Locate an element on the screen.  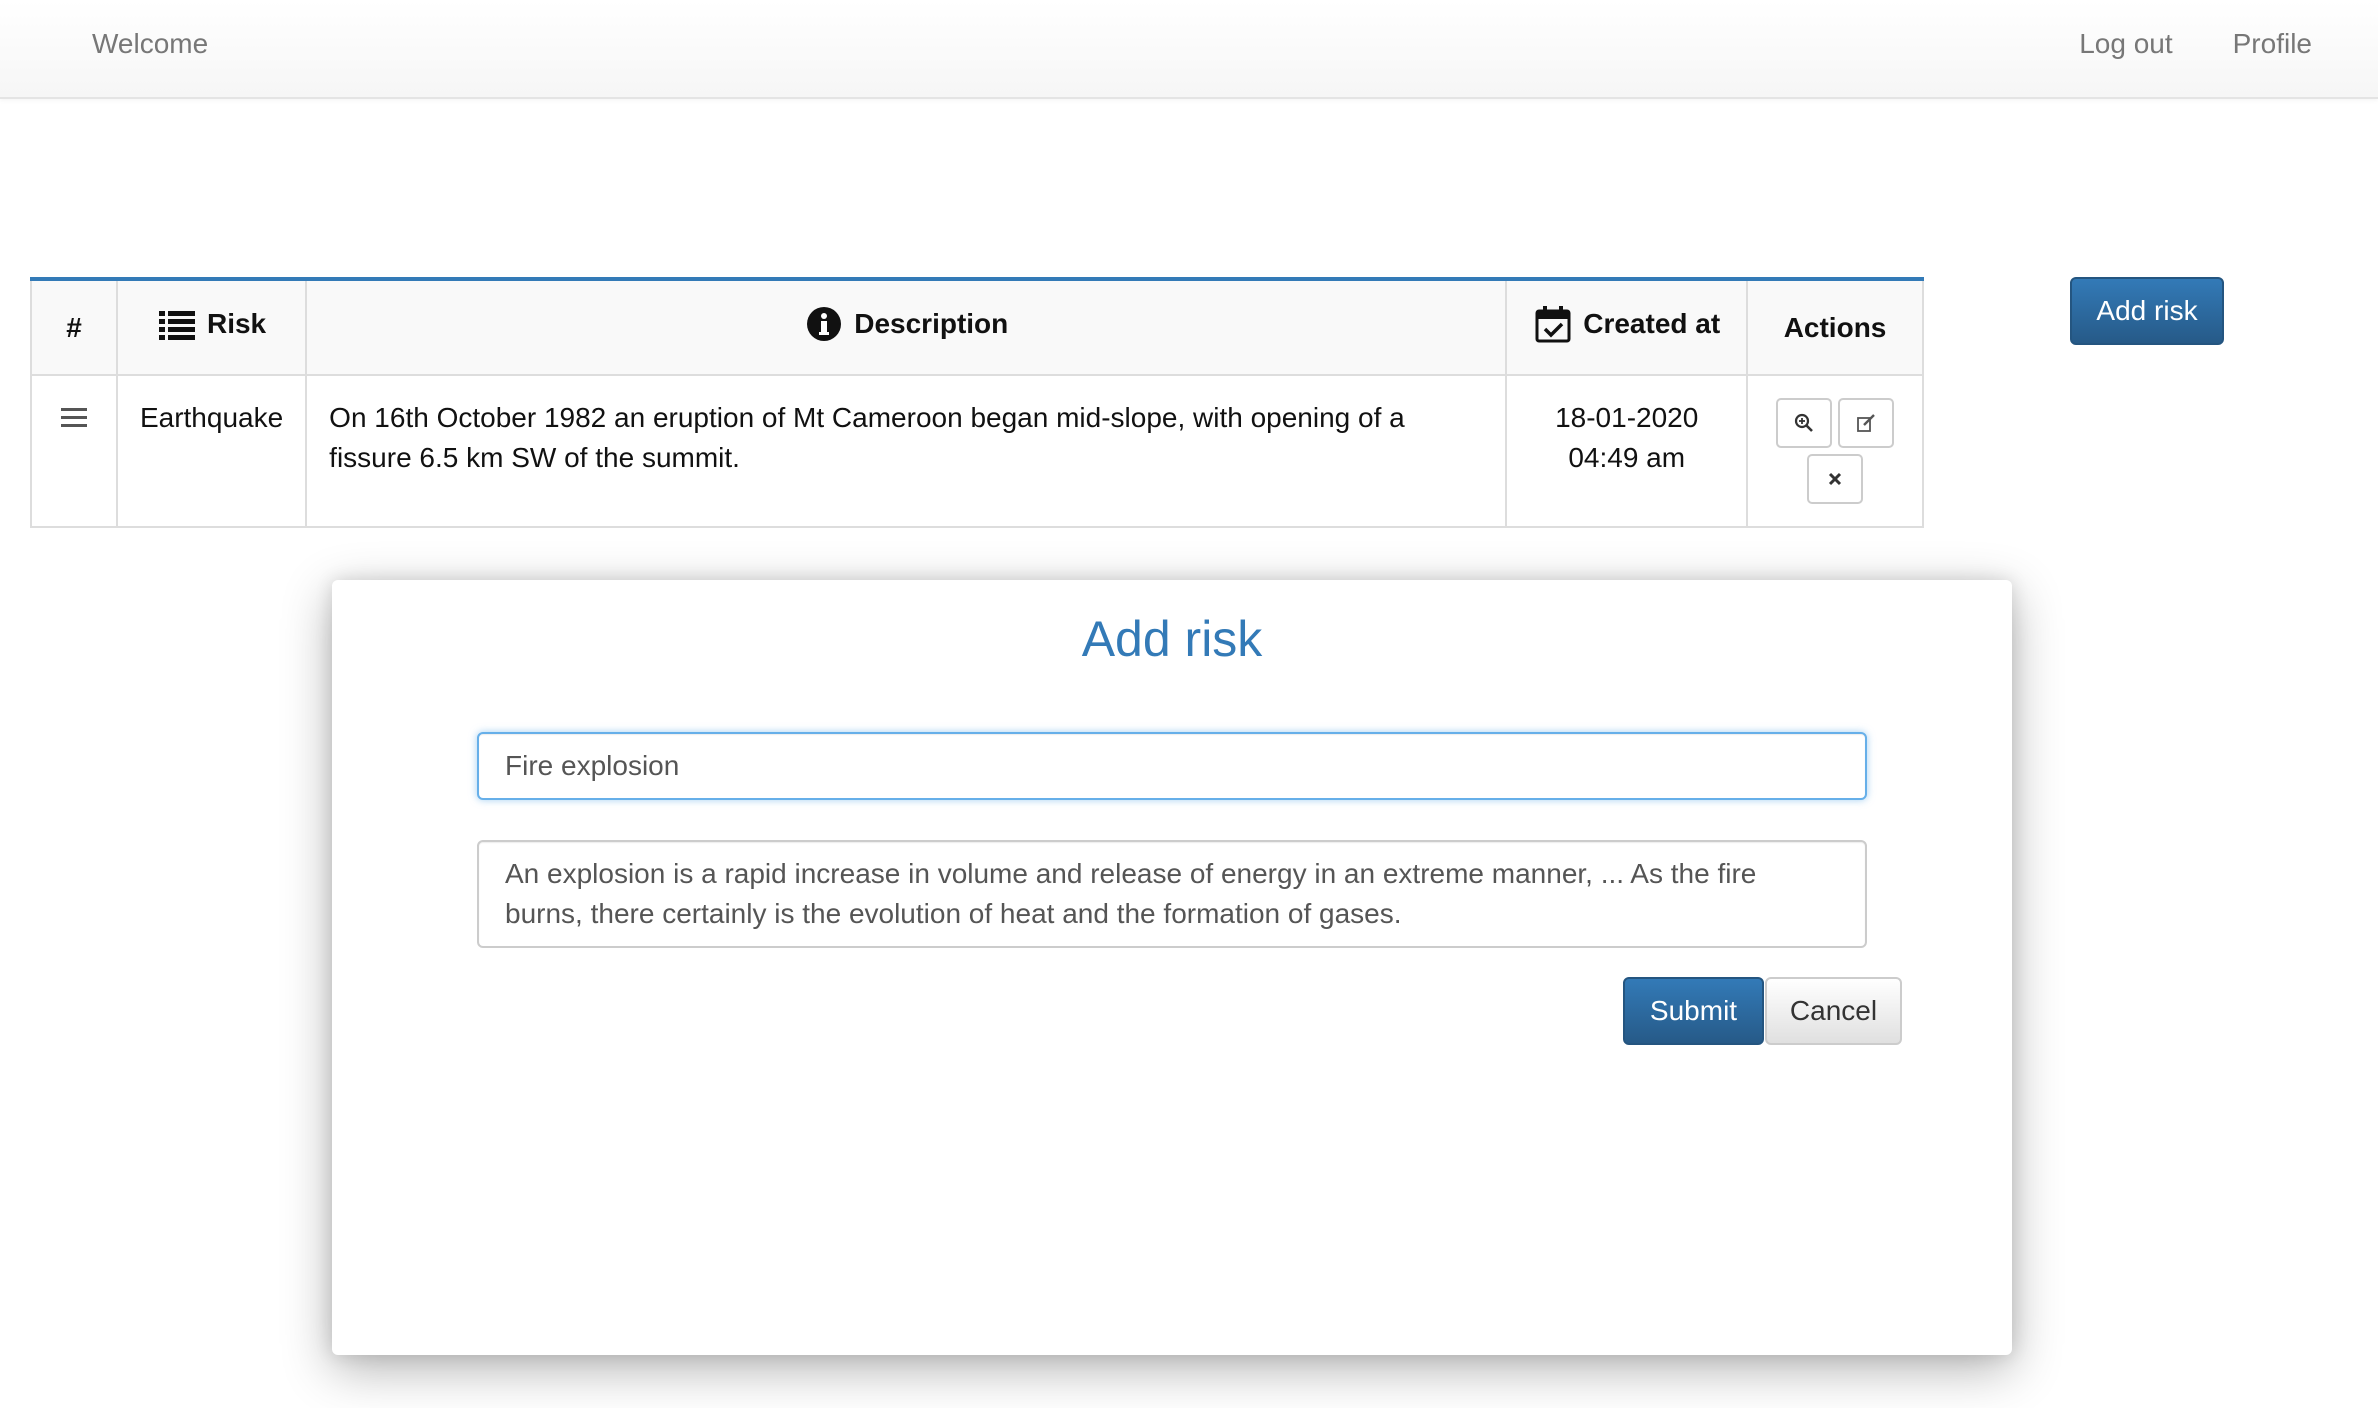
nav-brand-welcome: Welcome is located at coordinates (150, 44).